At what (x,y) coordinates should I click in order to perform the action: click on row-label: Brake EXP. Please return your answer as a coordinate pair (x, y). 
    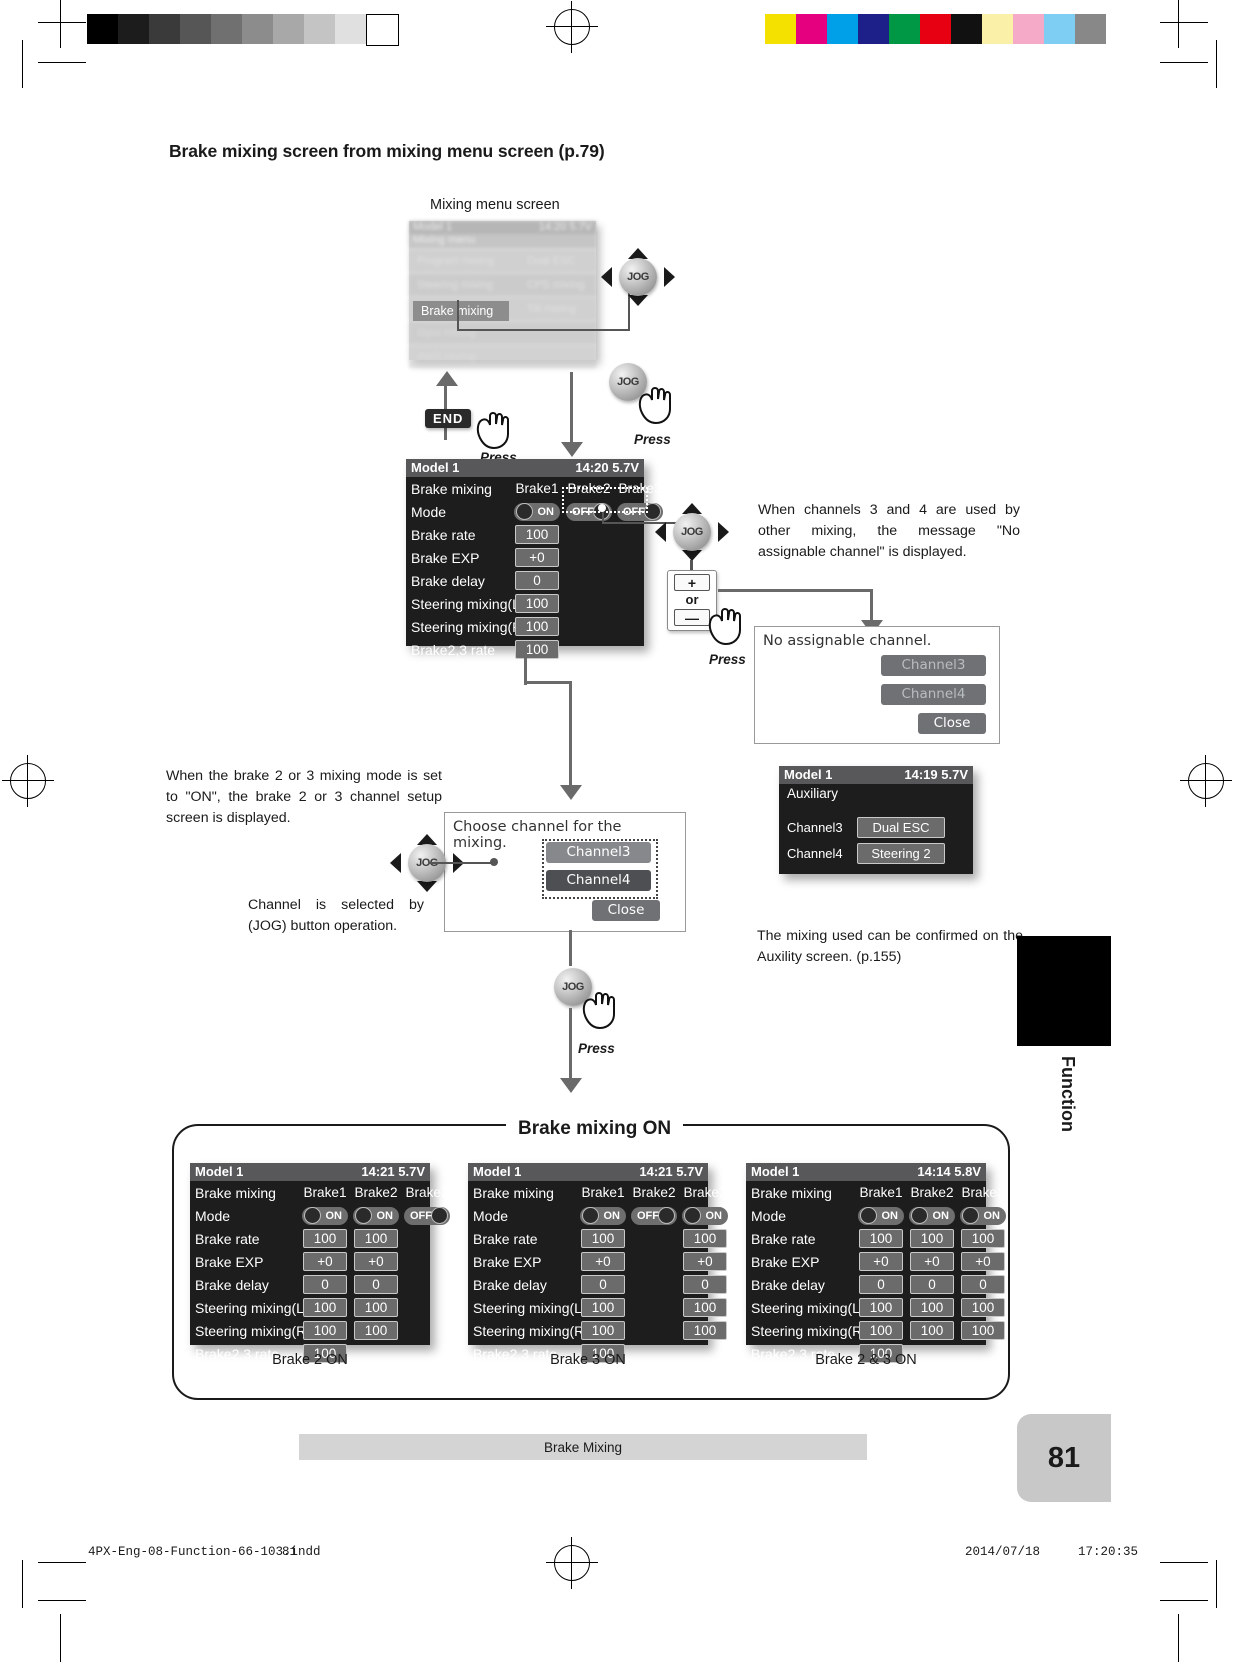
    Looking at the image, I should click on (785, 1261).